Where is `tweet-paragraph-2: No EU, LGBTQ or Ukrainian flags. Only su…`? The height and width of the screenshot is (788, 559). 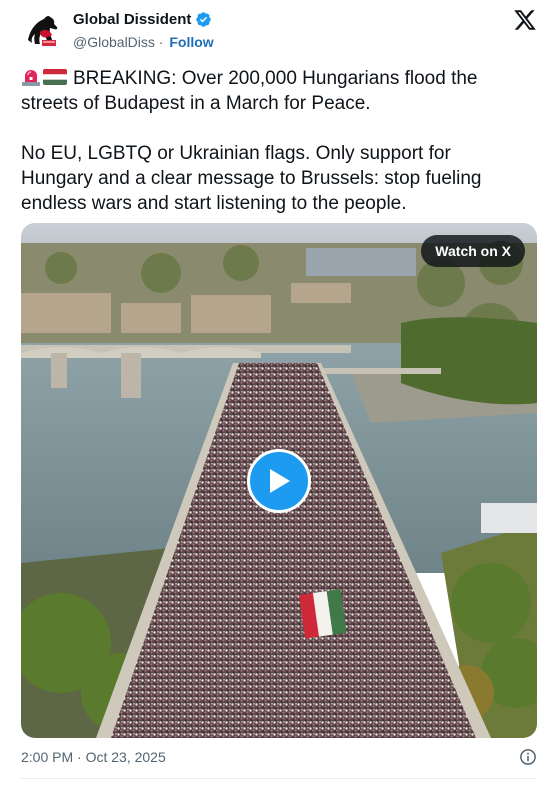 tweet-paragraph-2: No EU, LGBTQ or Ukrainian flags. Only su… is located at coordinates (251, 178).